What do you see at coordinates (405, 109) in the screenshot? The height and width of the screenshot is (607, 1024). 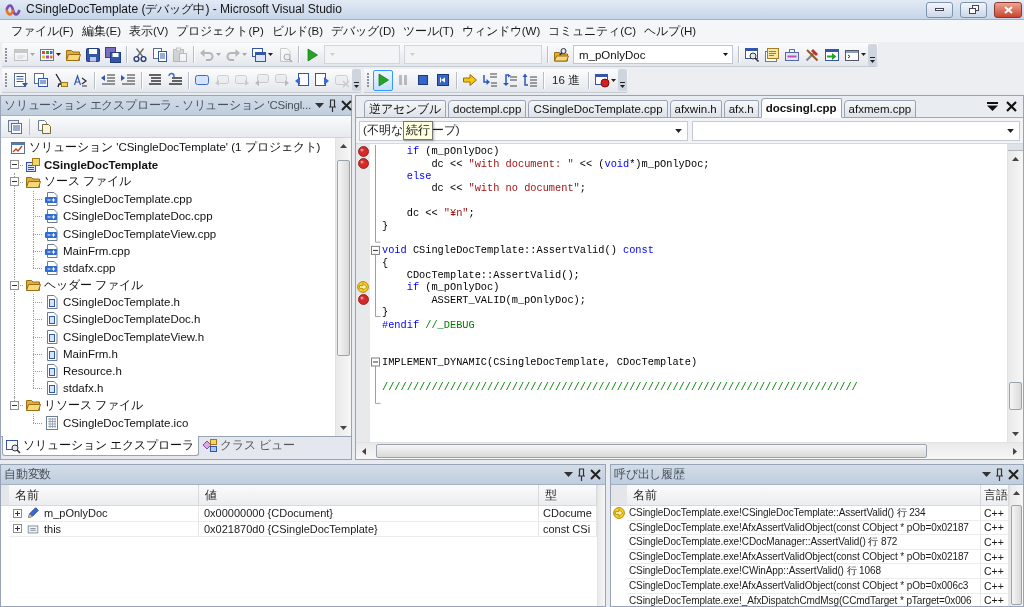 I see `document-tab: 逆アセンブル` at bounding box center [405, 109].